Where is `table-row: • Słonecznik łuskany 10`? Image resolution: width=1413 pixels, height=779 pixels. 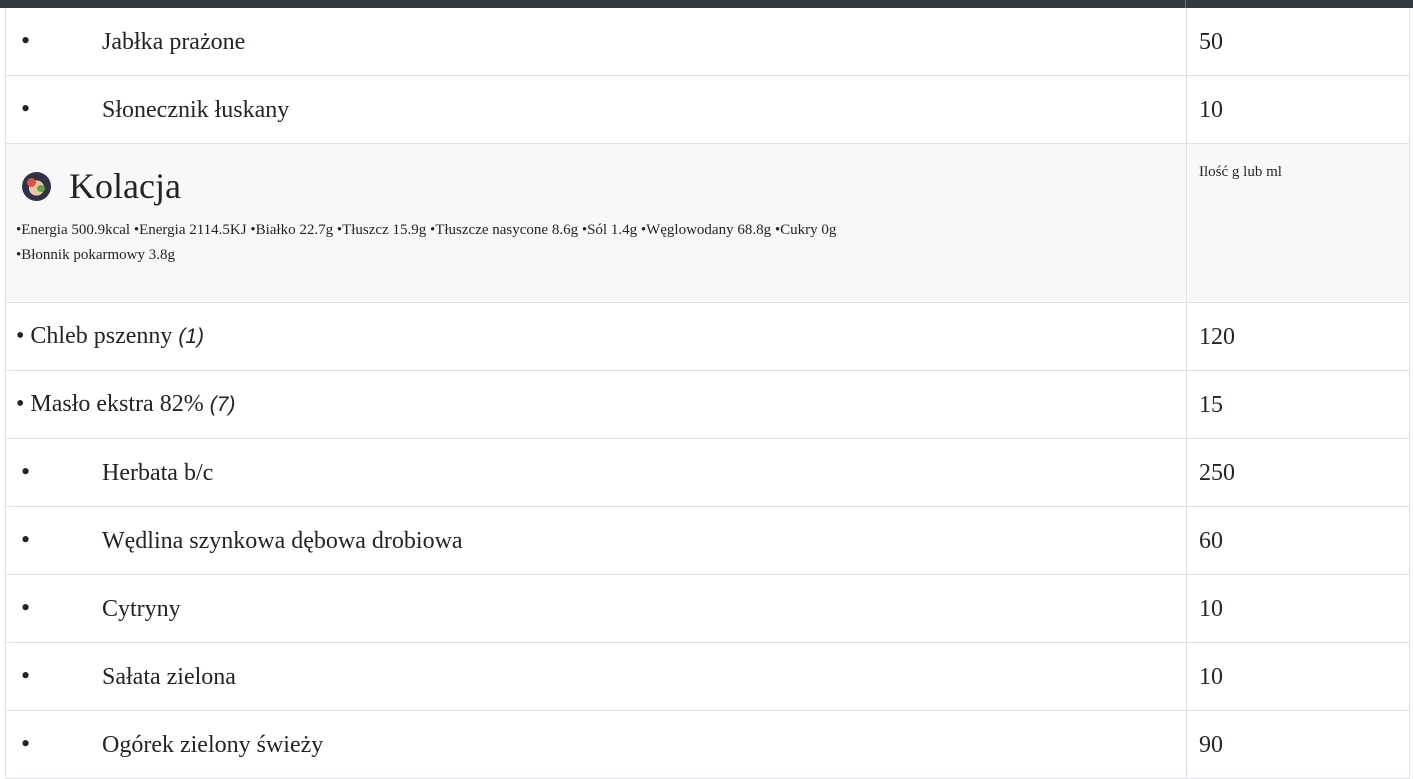
table-row: • Słonecznik łuskany 10 is located at coordinates (707, 109).